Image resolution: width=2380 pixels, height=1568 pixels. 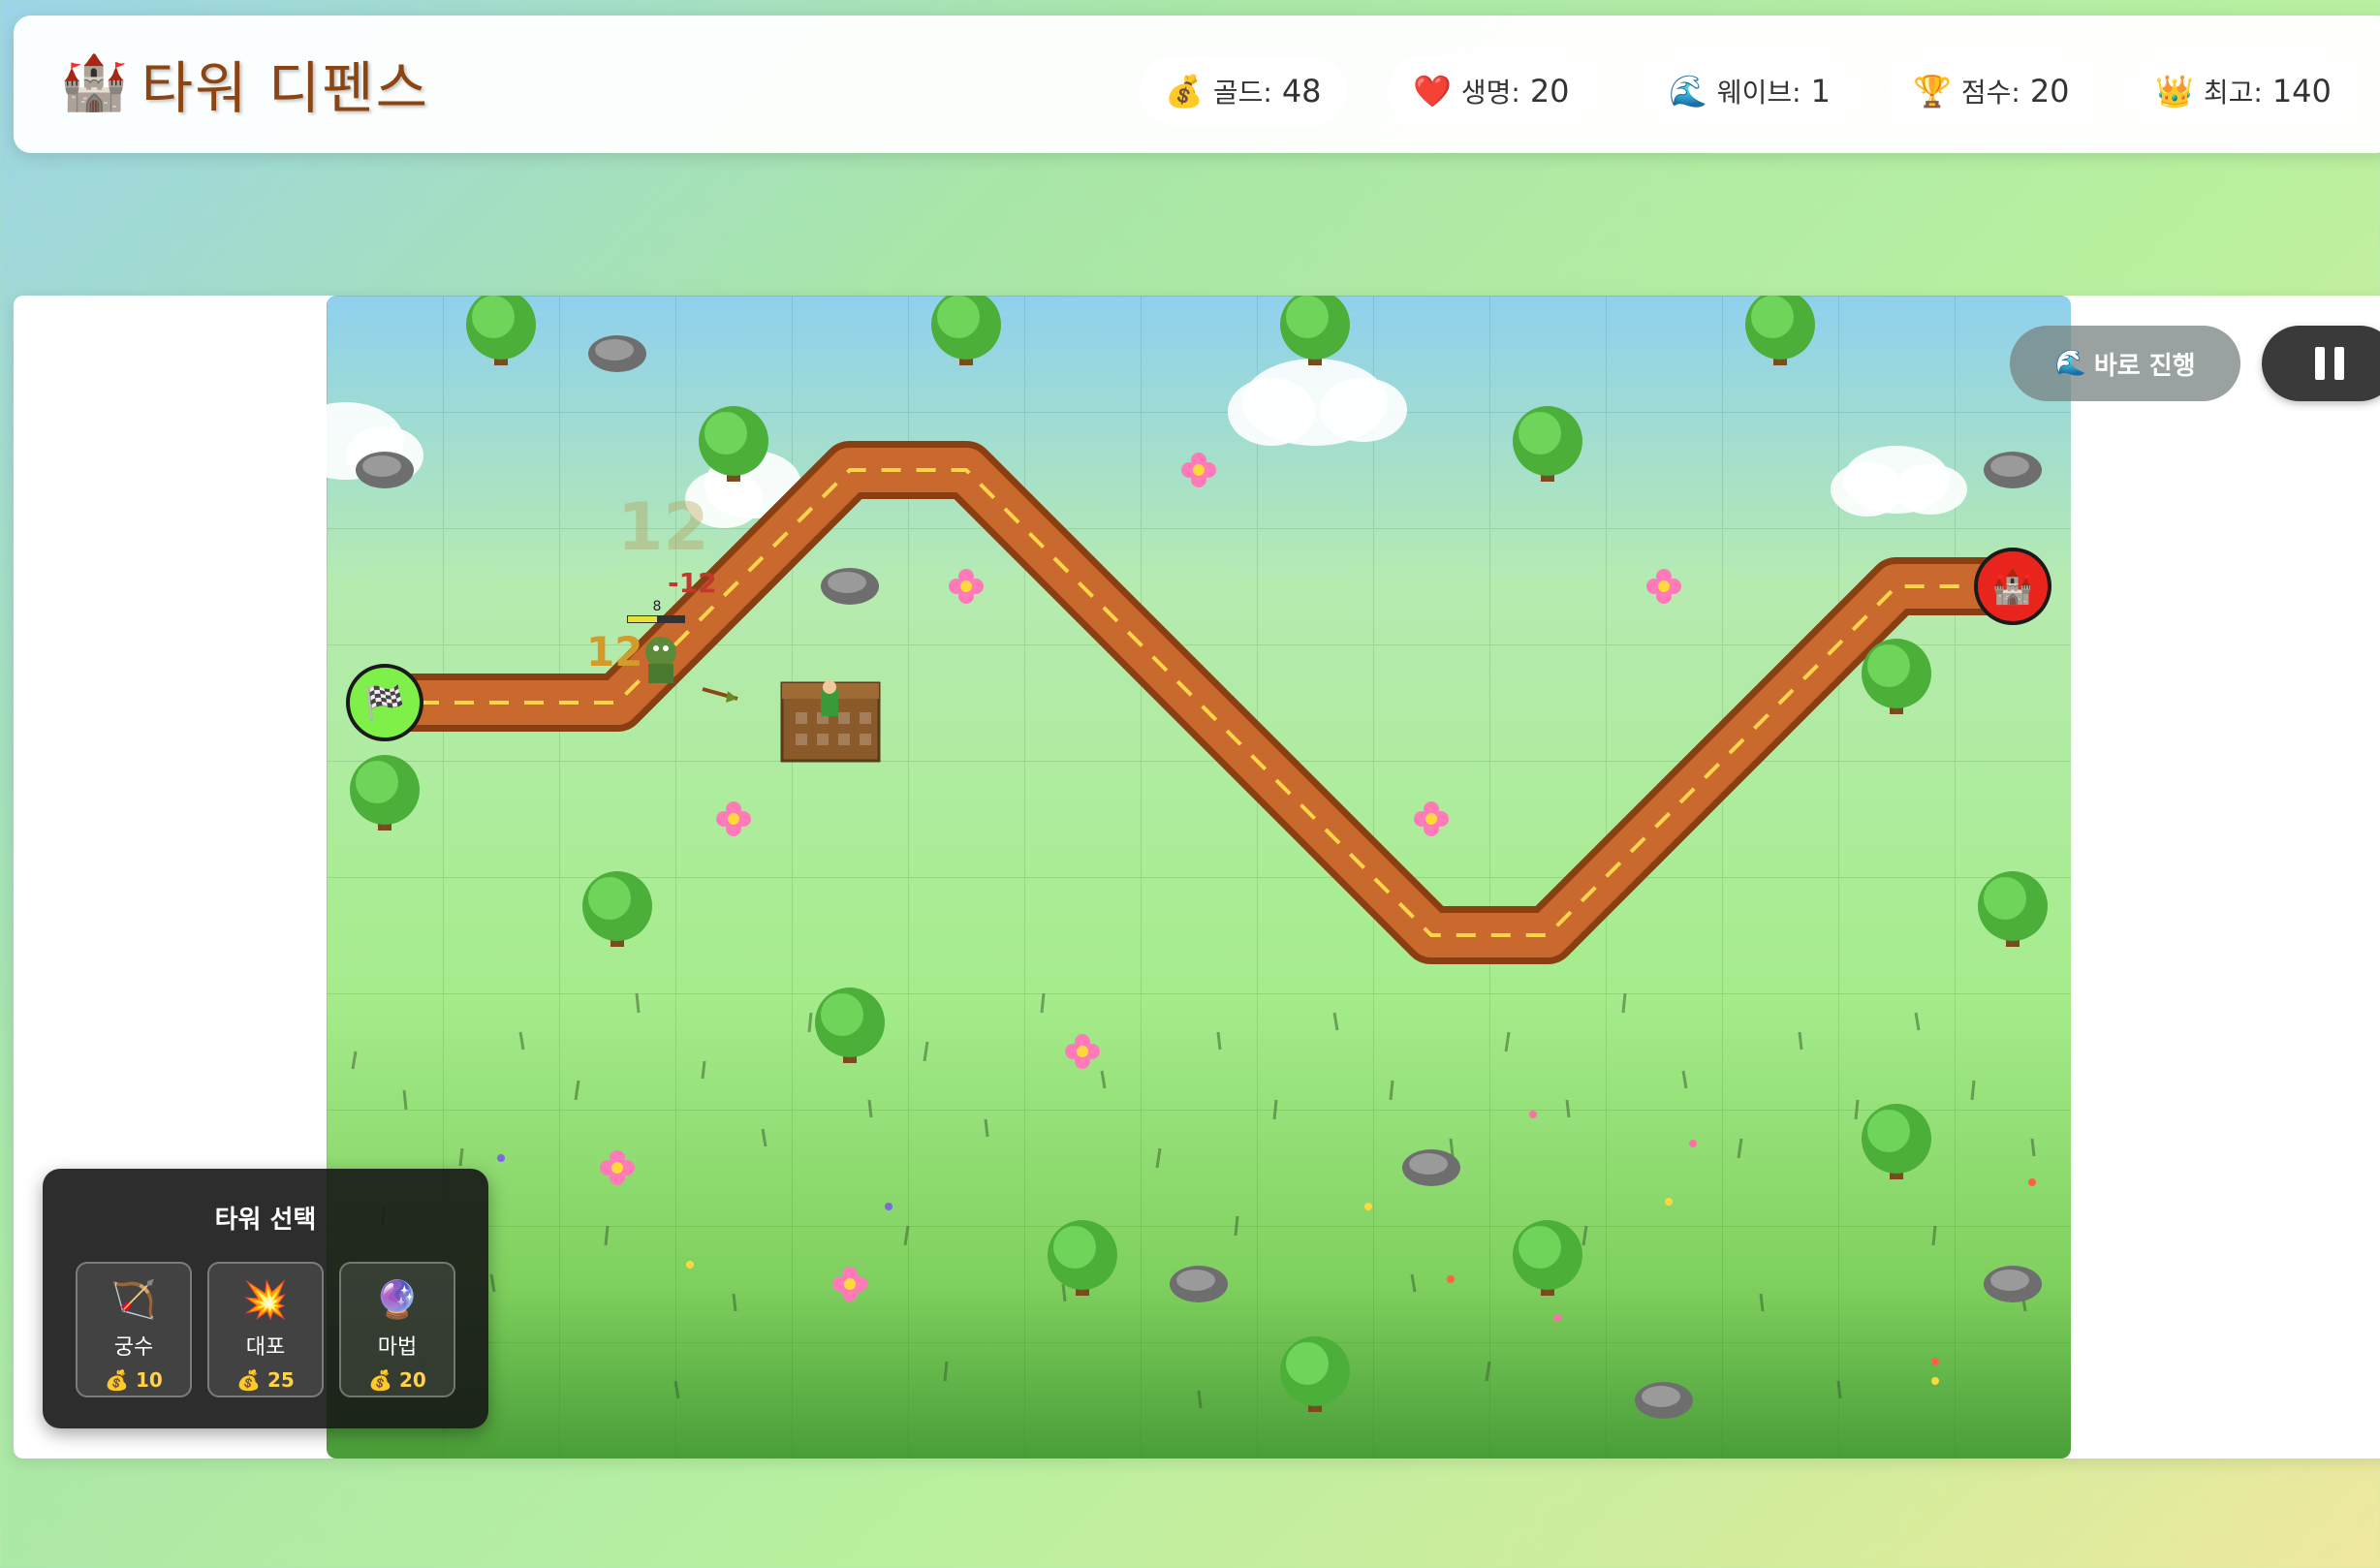 What do you see at coordinates (398, 1347) in the screenshot?
I see `tower-name: 마법` at bounding box center [398, 1347].